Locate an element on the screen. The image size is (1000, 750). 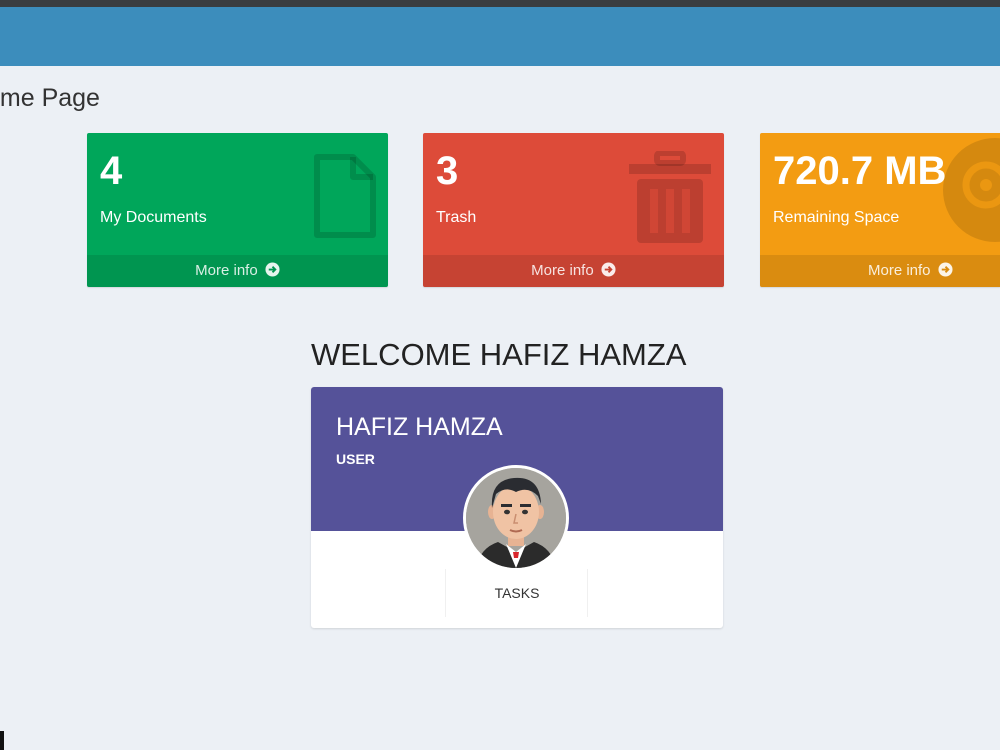
my-documents-box: 4 My Documents More info is located at coordinates (237, 210).